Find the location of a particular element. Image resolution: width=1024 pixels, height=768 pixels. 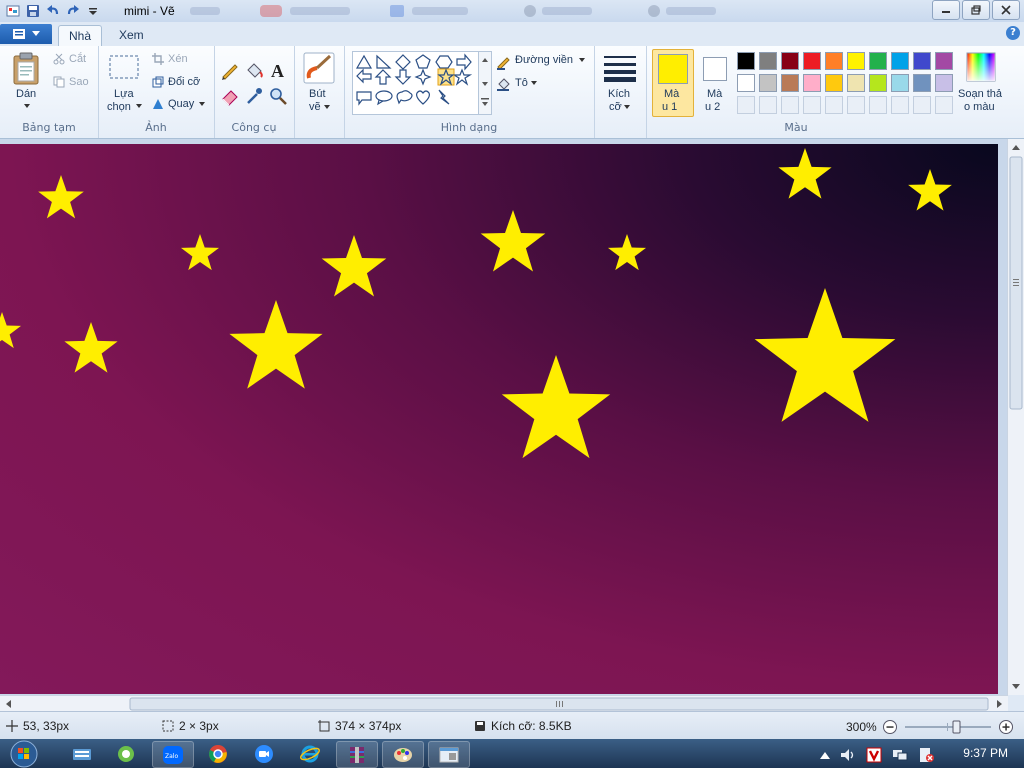

select-button-line1: Lựa is located at coordinates (124, 94).